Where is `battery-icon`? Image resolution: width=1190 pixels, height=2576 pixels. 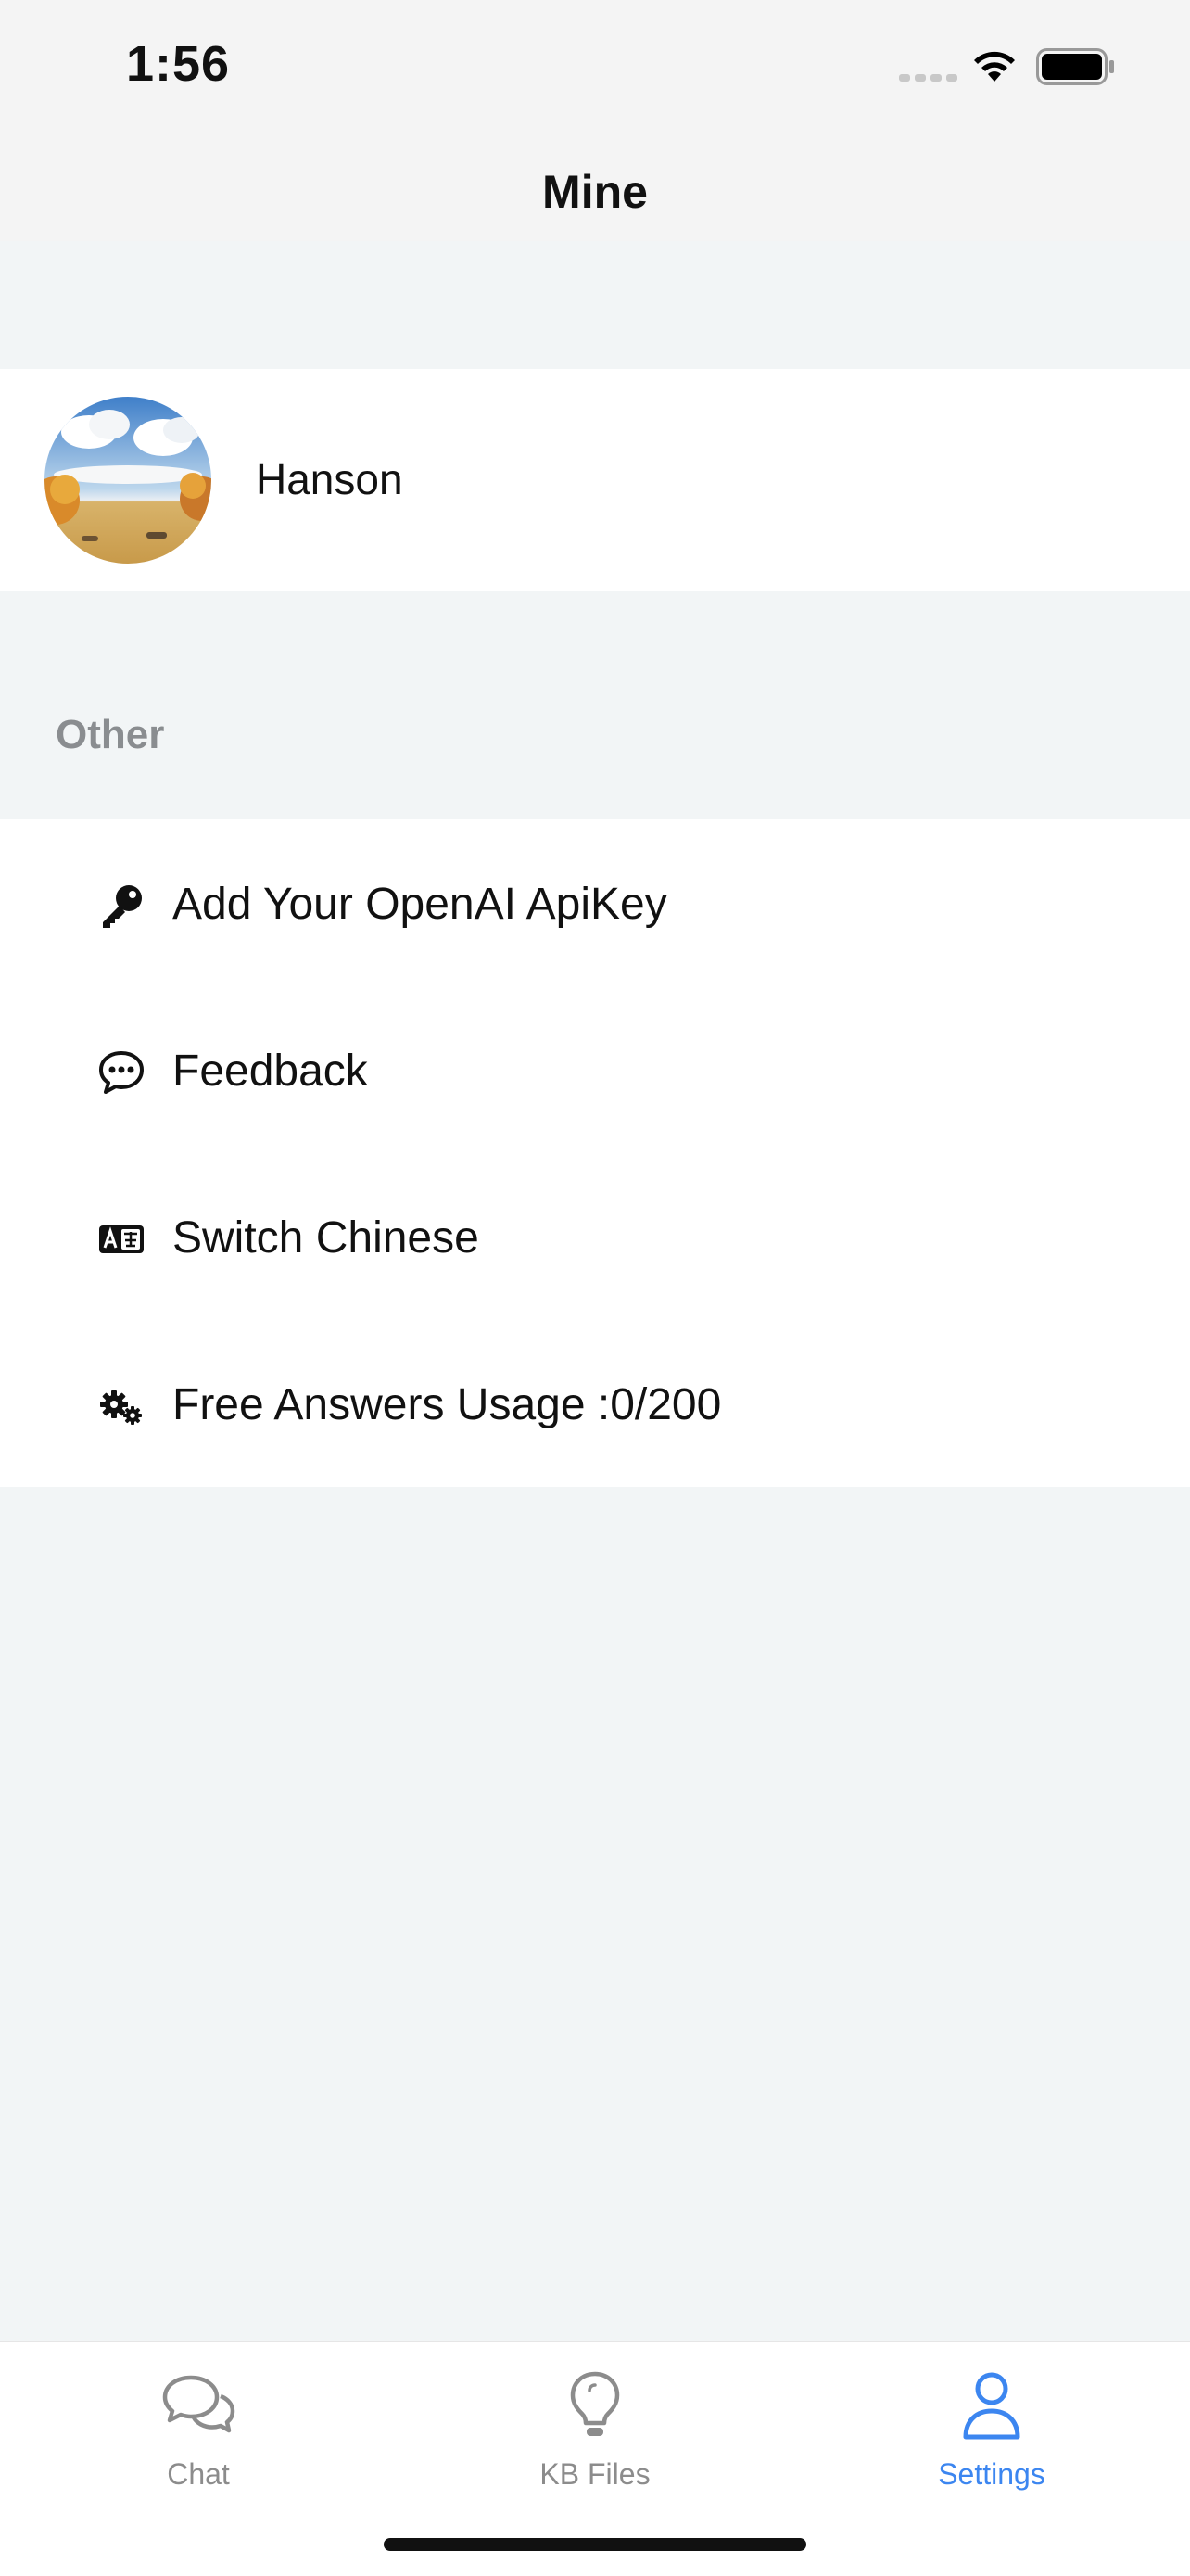 battery-icon is located at coordinates (1075, 66).